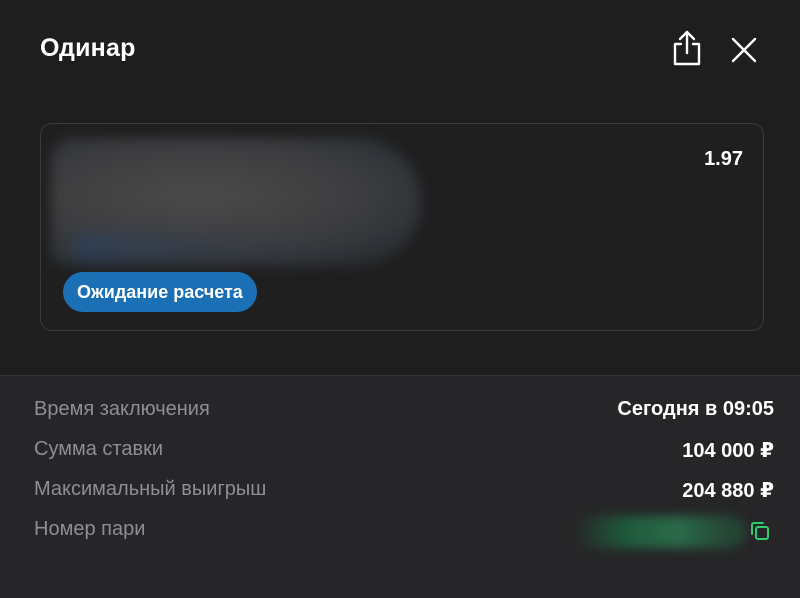 The height and width of the screenshot is (598, 800). Describe the element at coordinates (723, 159) in the screenshot. I see `odds-value: 1.97` at that location.